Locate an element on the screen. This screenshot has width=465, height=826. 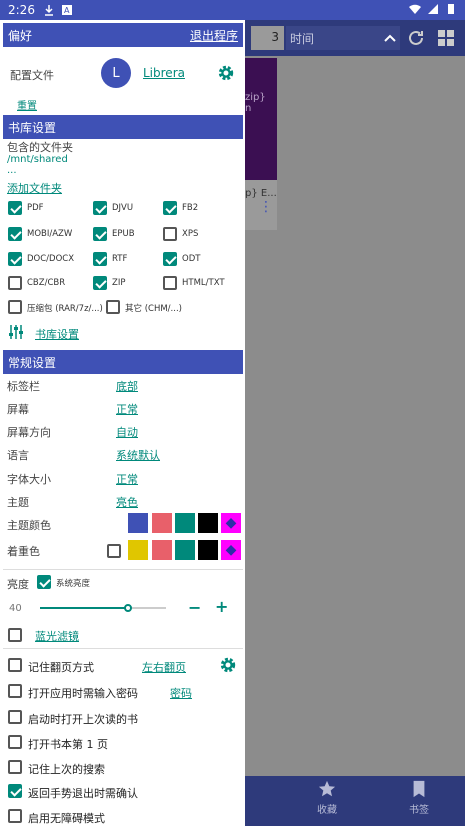
download-icon is located at coordinates (48, 10).